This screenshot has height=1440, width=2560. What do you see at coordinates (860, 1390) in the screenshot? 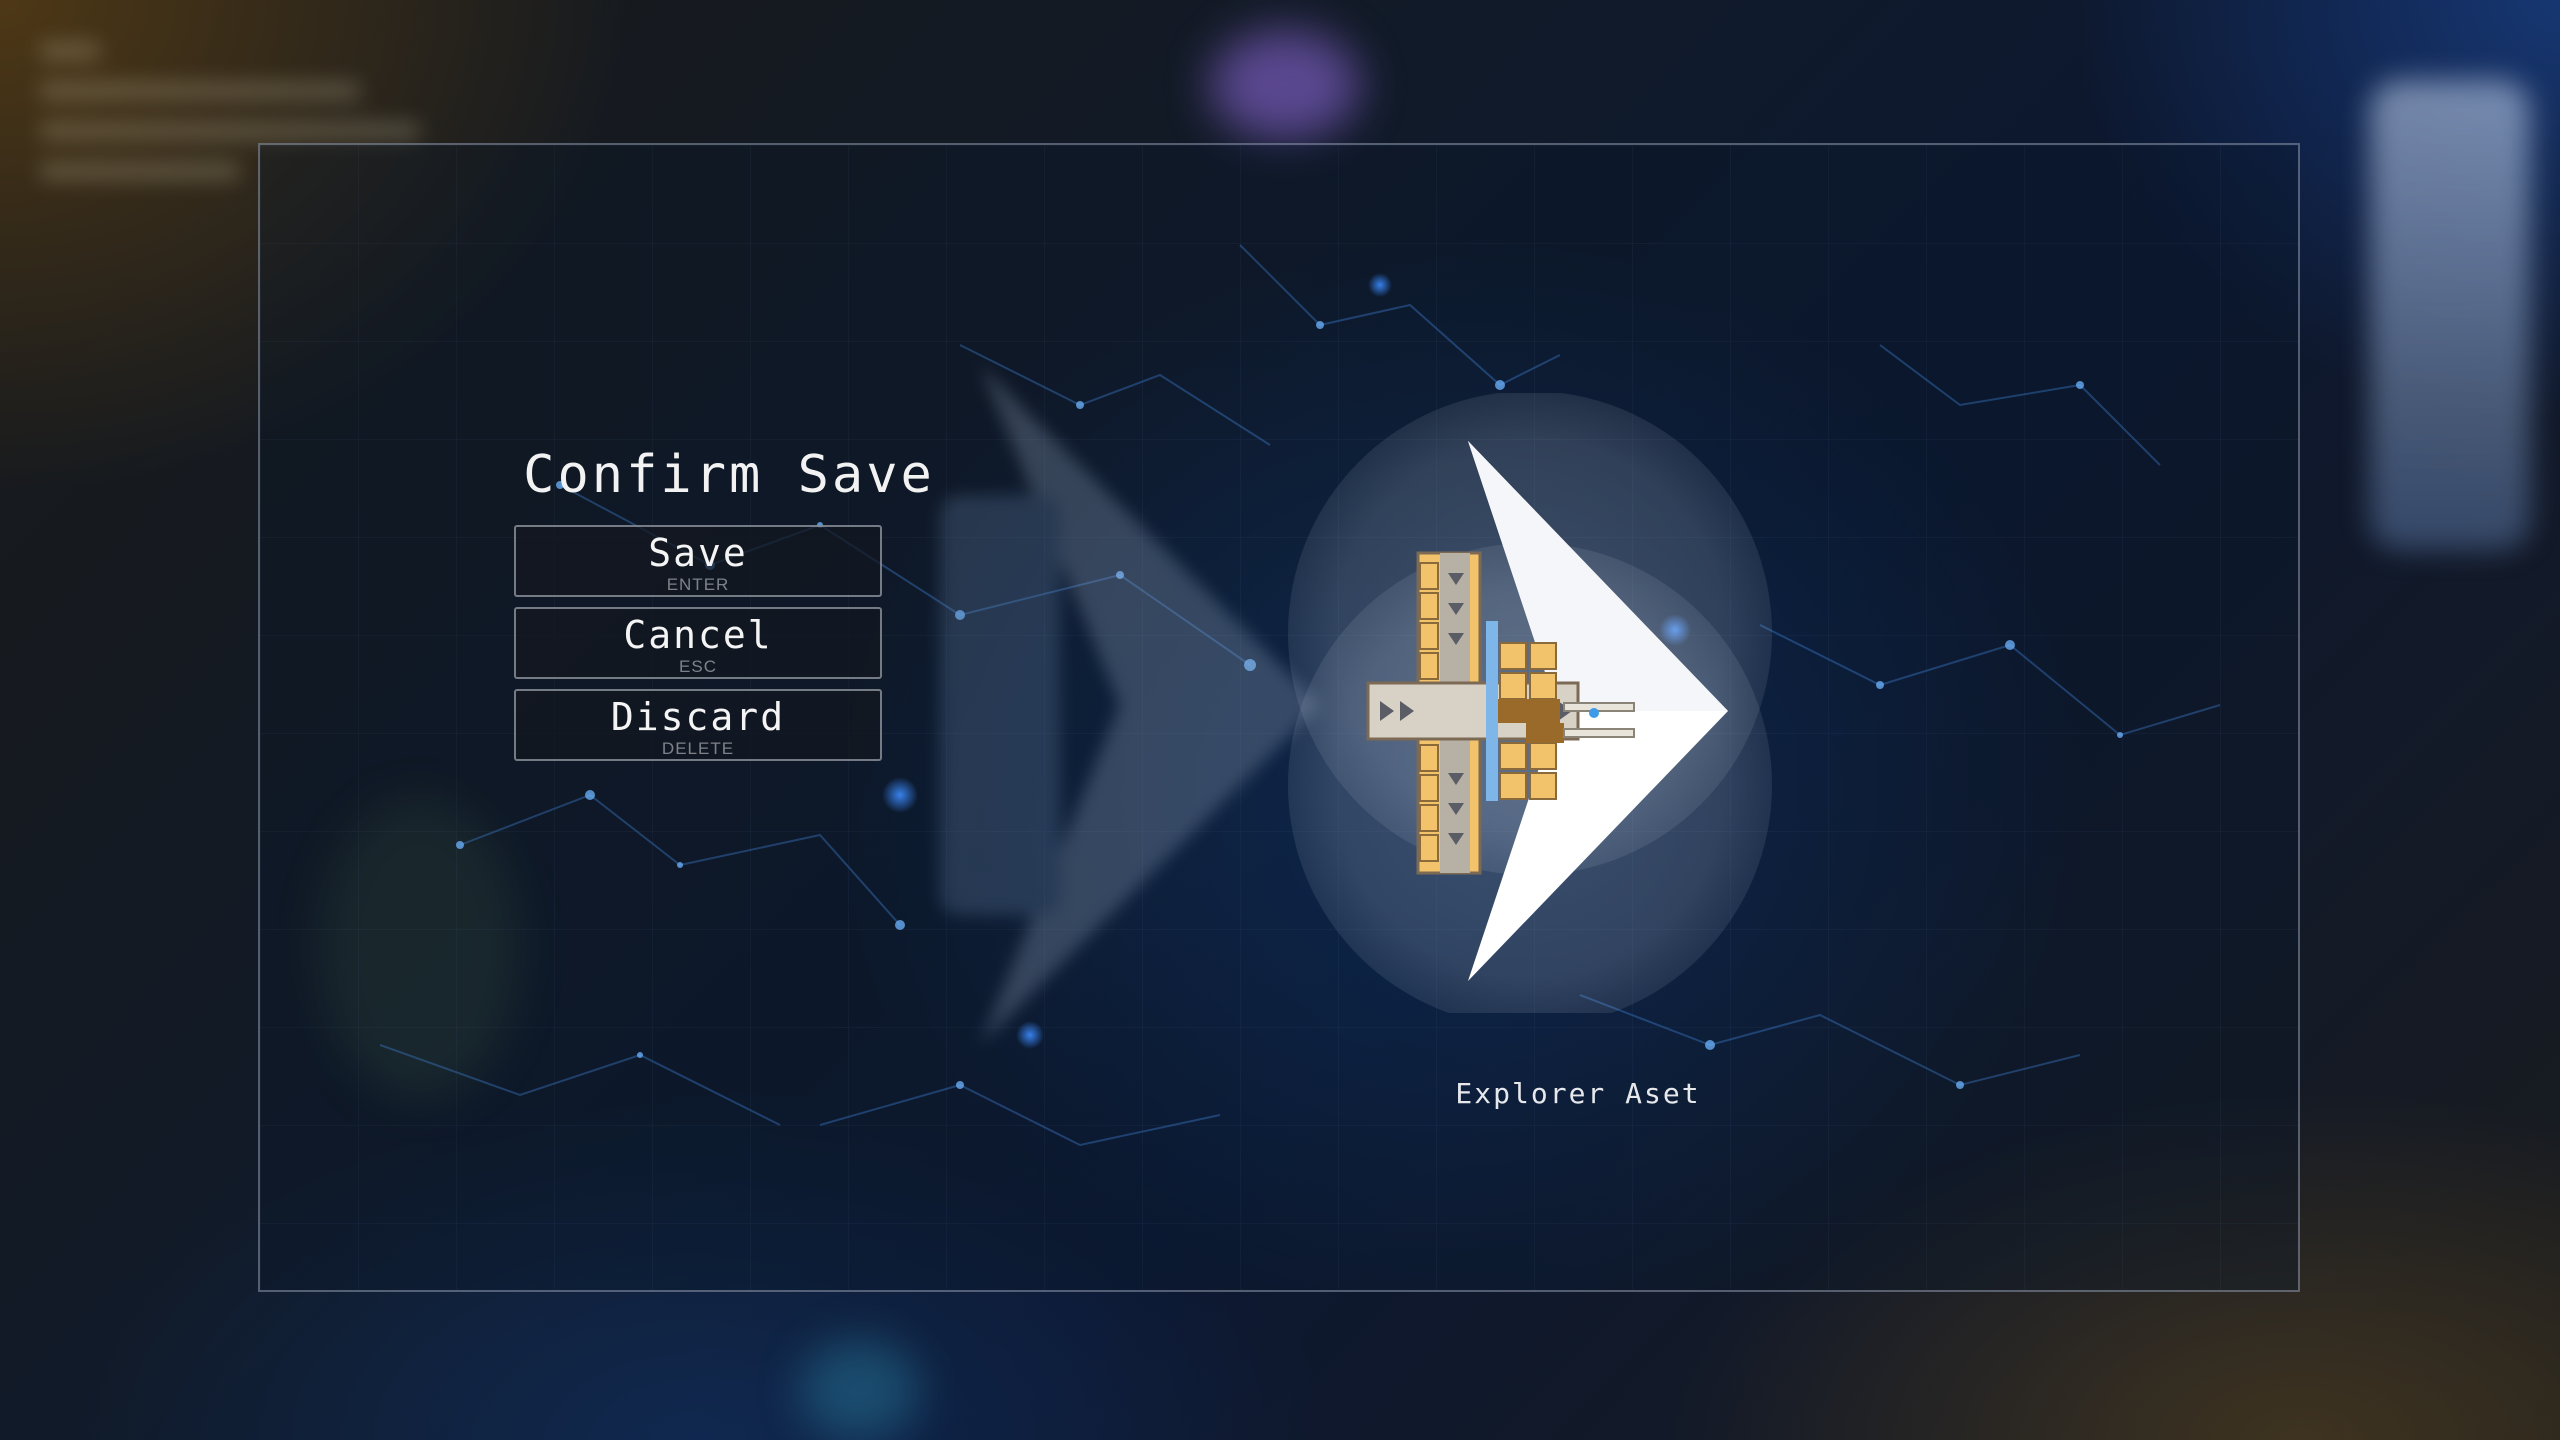
I see `blurred-background-light` at bounding box center [860, 1390].